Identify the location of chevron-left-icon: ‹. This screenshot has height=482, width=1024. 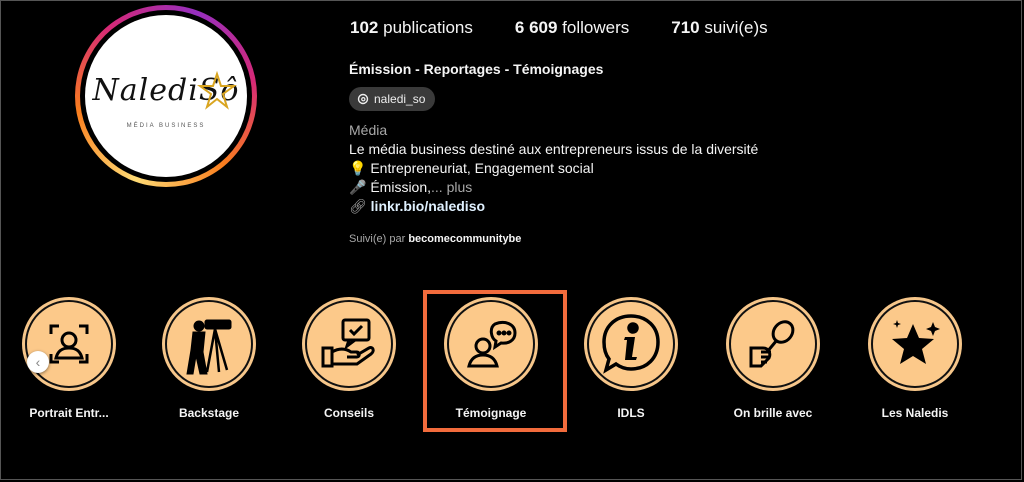
(38, 362).